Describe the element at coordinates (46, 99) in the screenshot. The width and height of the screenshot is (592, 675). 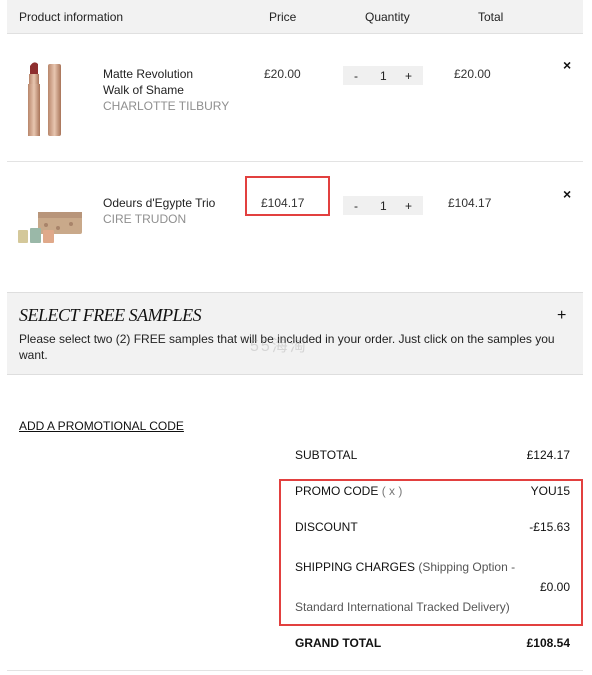
I see `lipstick-product-image` at that location.